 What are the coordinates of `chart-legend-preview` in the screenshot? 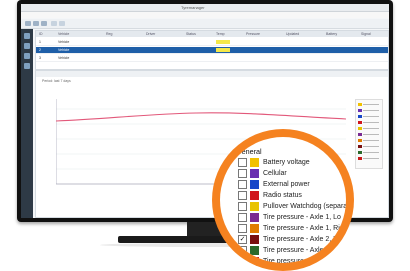 It's located at (369, 134).